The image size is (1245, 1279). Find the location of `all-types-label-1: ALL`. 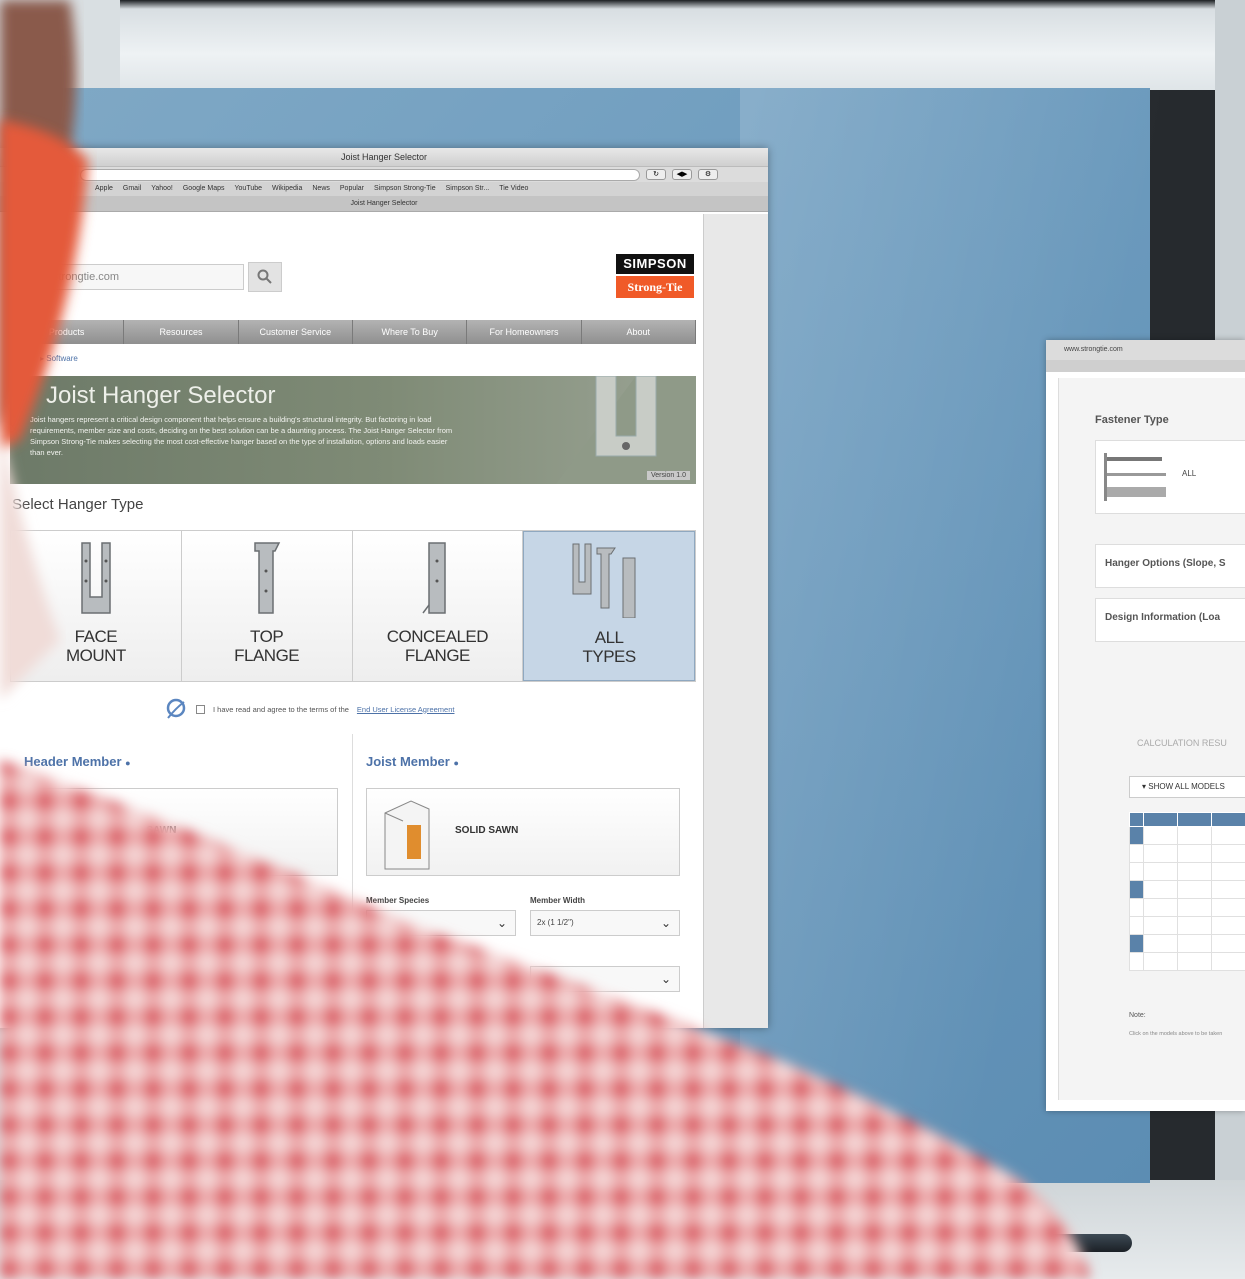

all-types-label-1: ALL is located at coordinates (609, 637).